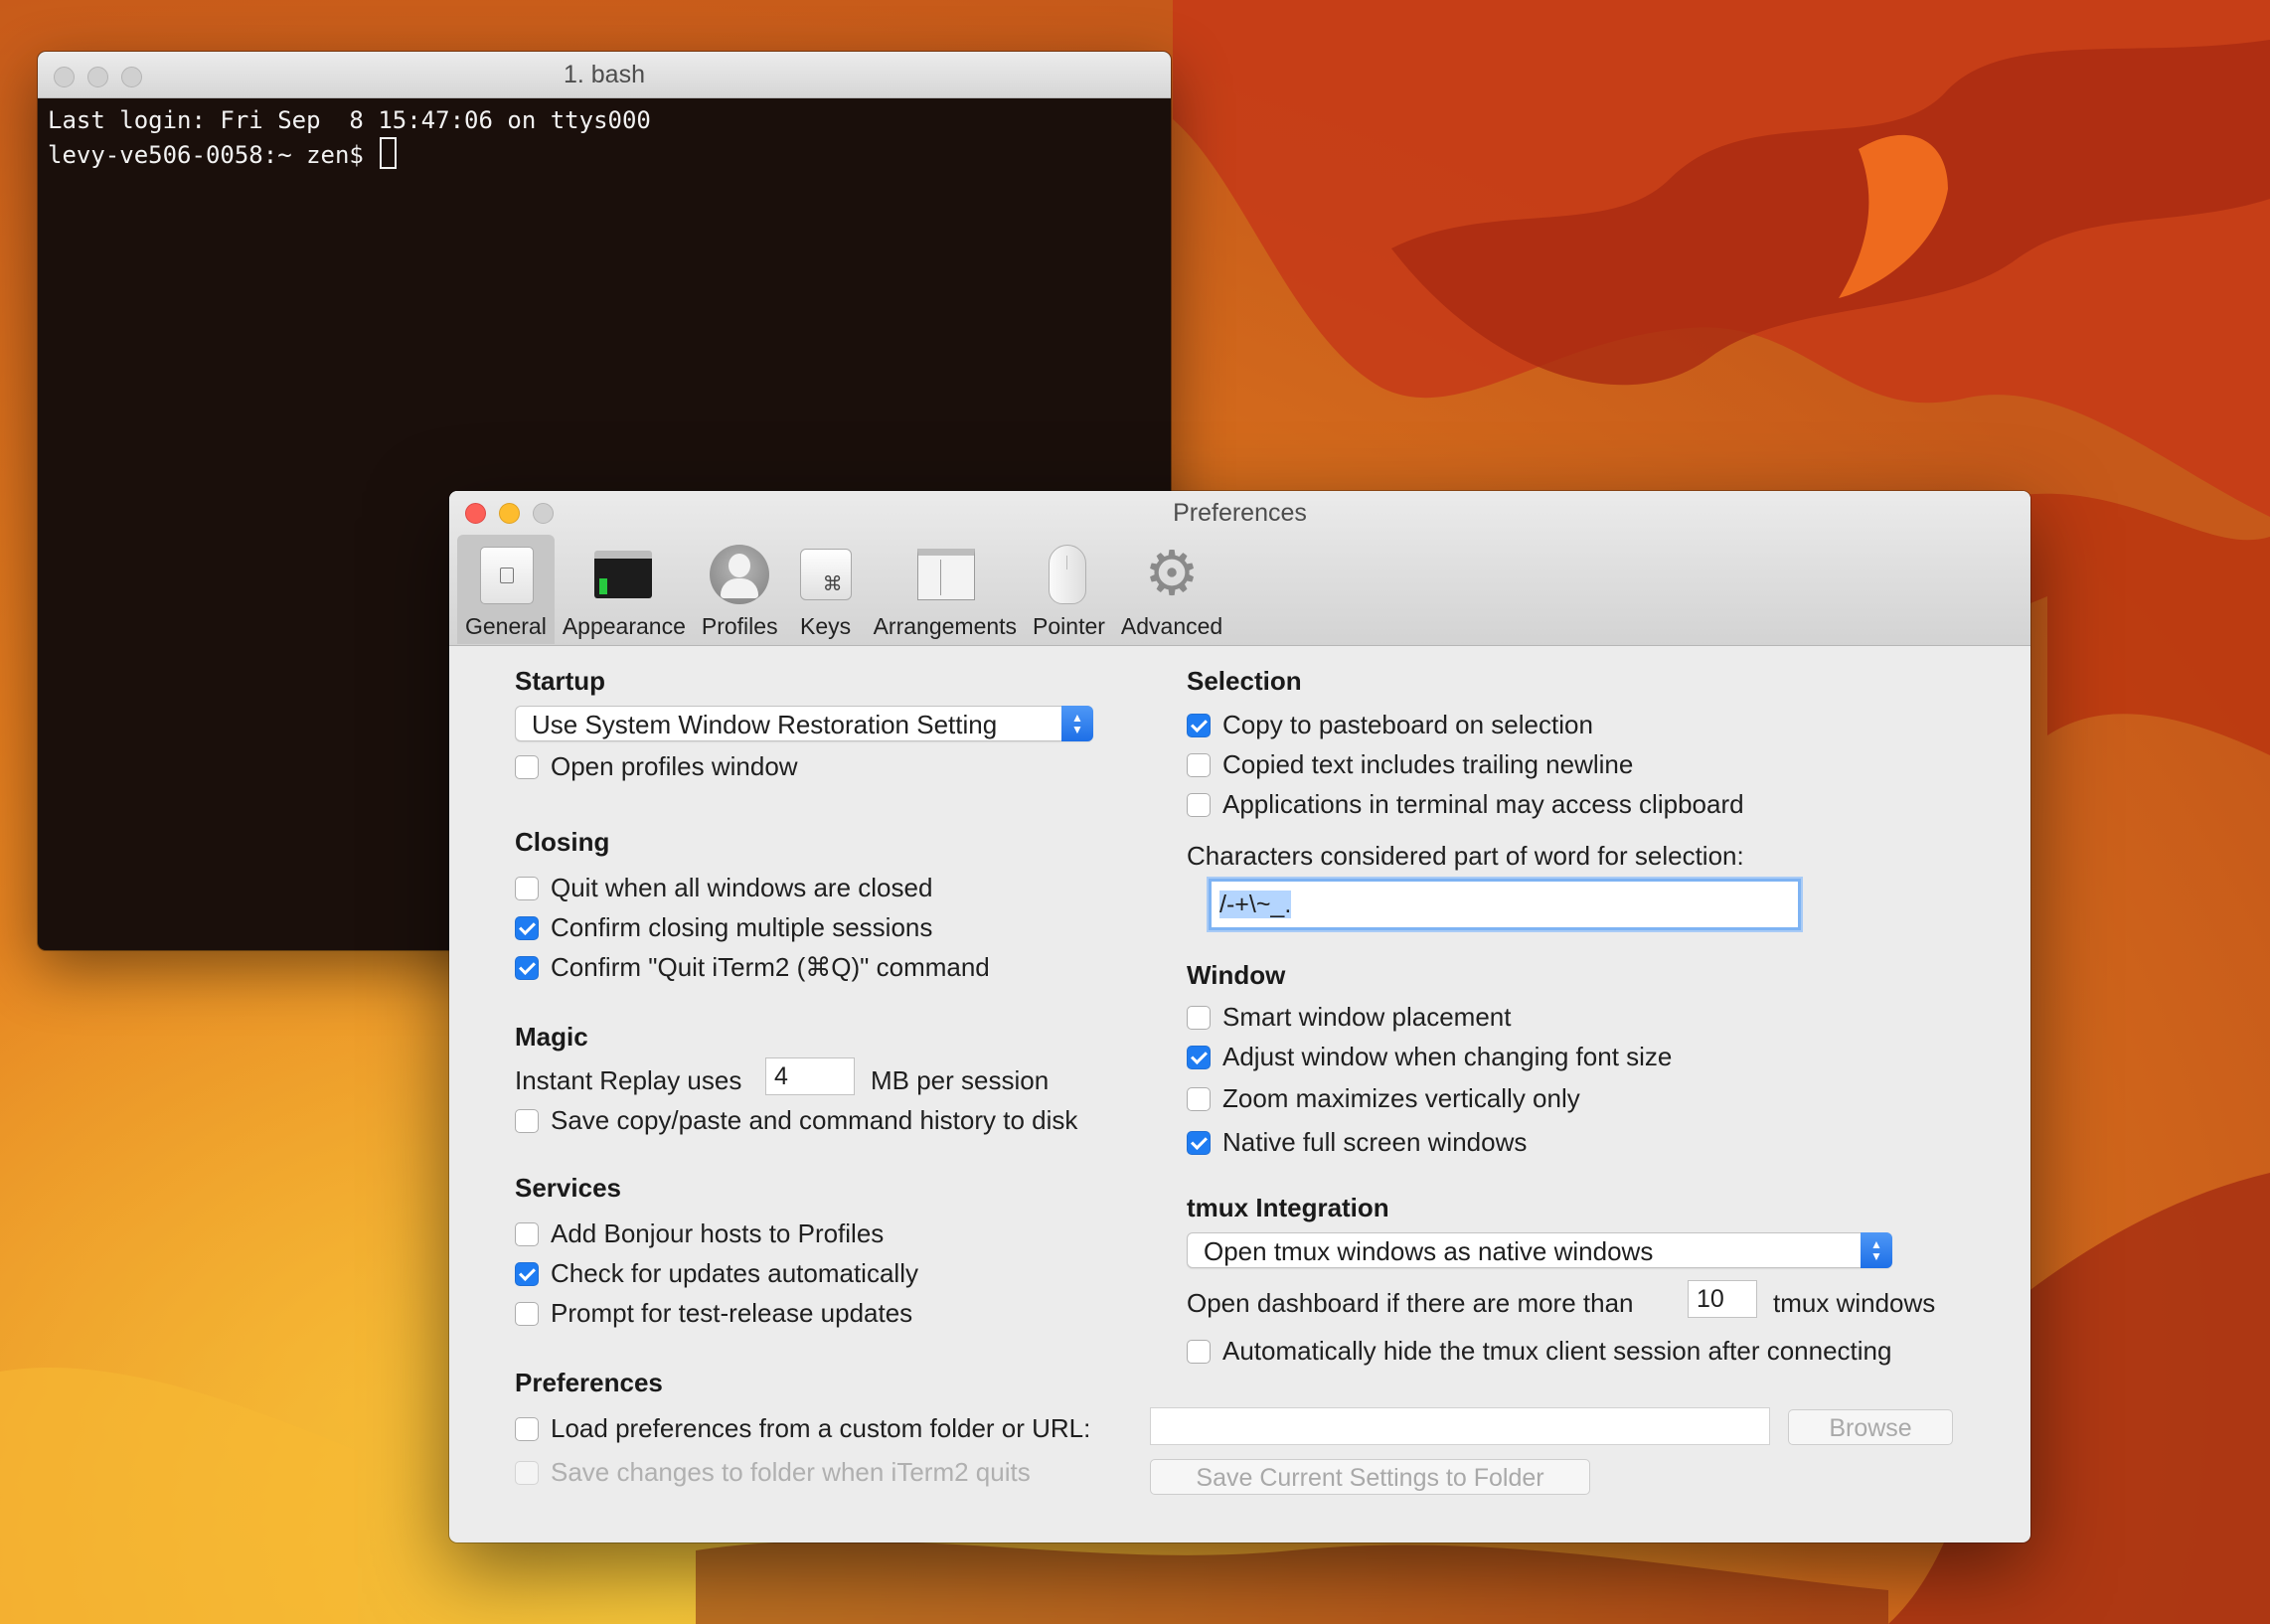  Describe the element at coordinates (568, 1188) in the screenshot. I see `services-heading: Services` at that location.